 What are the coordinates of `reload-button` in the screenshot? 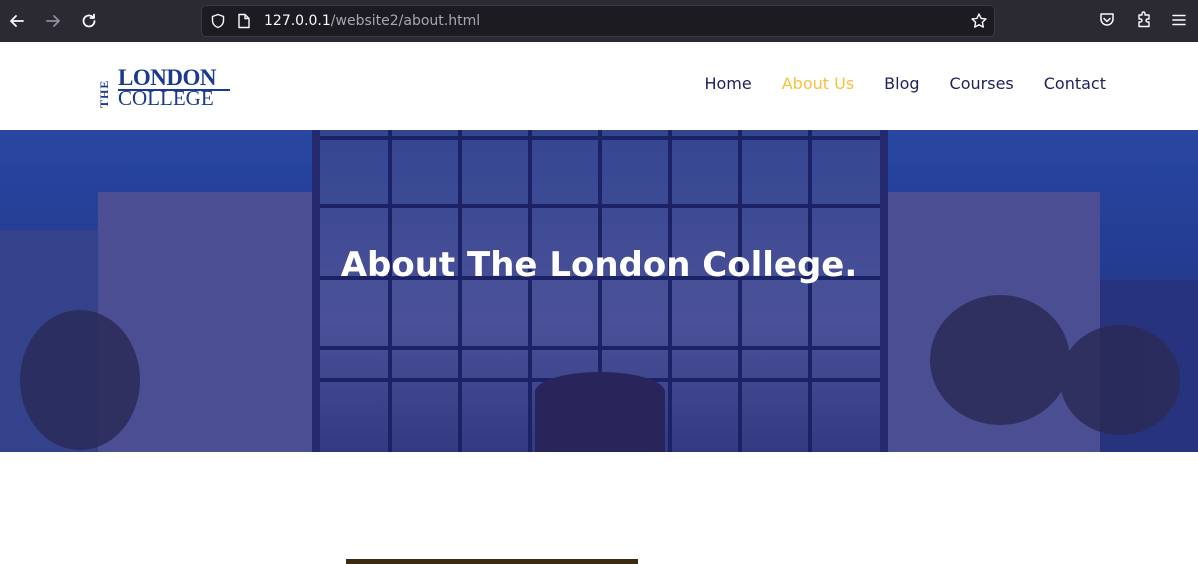 It's located at (89, 21).